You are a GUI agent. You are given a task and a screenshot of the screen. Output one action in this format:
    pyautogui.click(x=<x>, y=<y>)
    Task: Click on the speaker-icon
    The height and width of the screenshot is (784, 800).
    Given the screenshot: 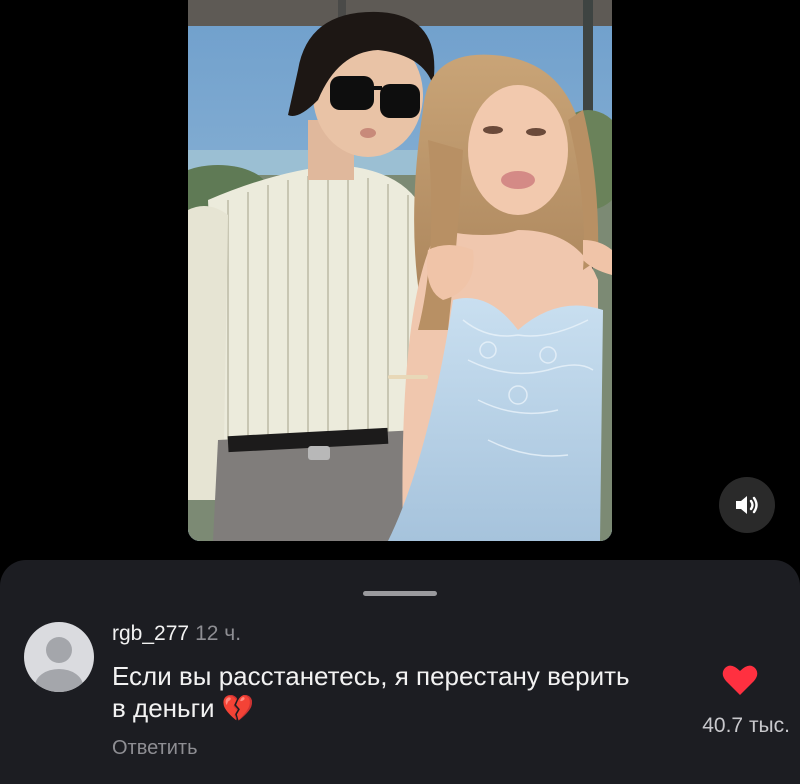 What is the action you would take?
    pyautogui.click(x=747, y=505)
    